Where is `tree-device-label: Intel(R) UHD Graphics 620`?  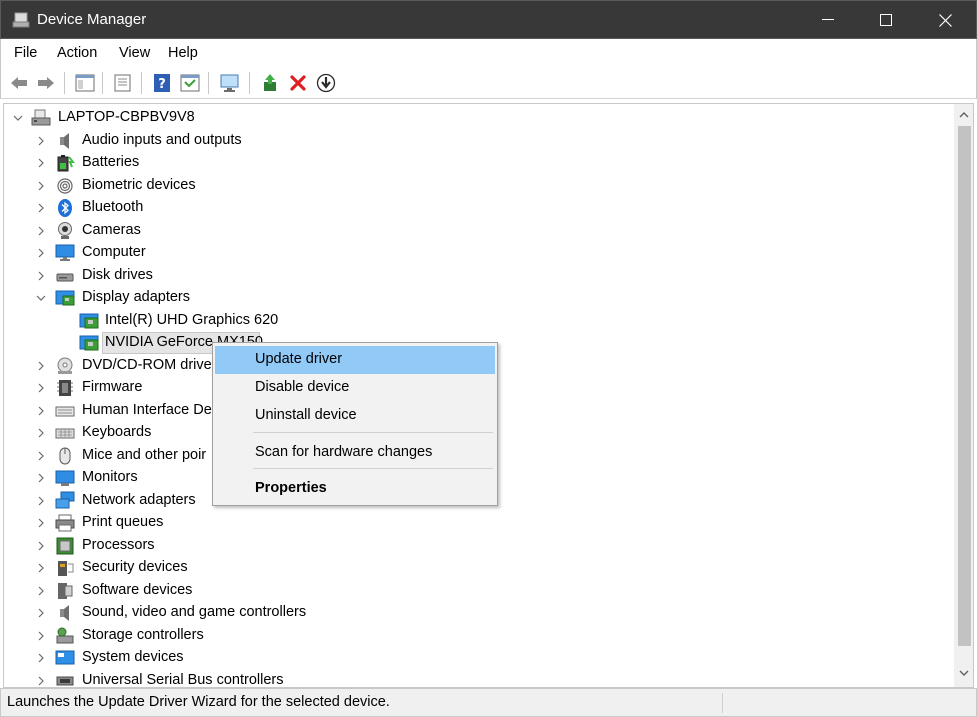
tree-device-label: Intel(R) UHD Graphics 620 is located at coordinates (192, 320).